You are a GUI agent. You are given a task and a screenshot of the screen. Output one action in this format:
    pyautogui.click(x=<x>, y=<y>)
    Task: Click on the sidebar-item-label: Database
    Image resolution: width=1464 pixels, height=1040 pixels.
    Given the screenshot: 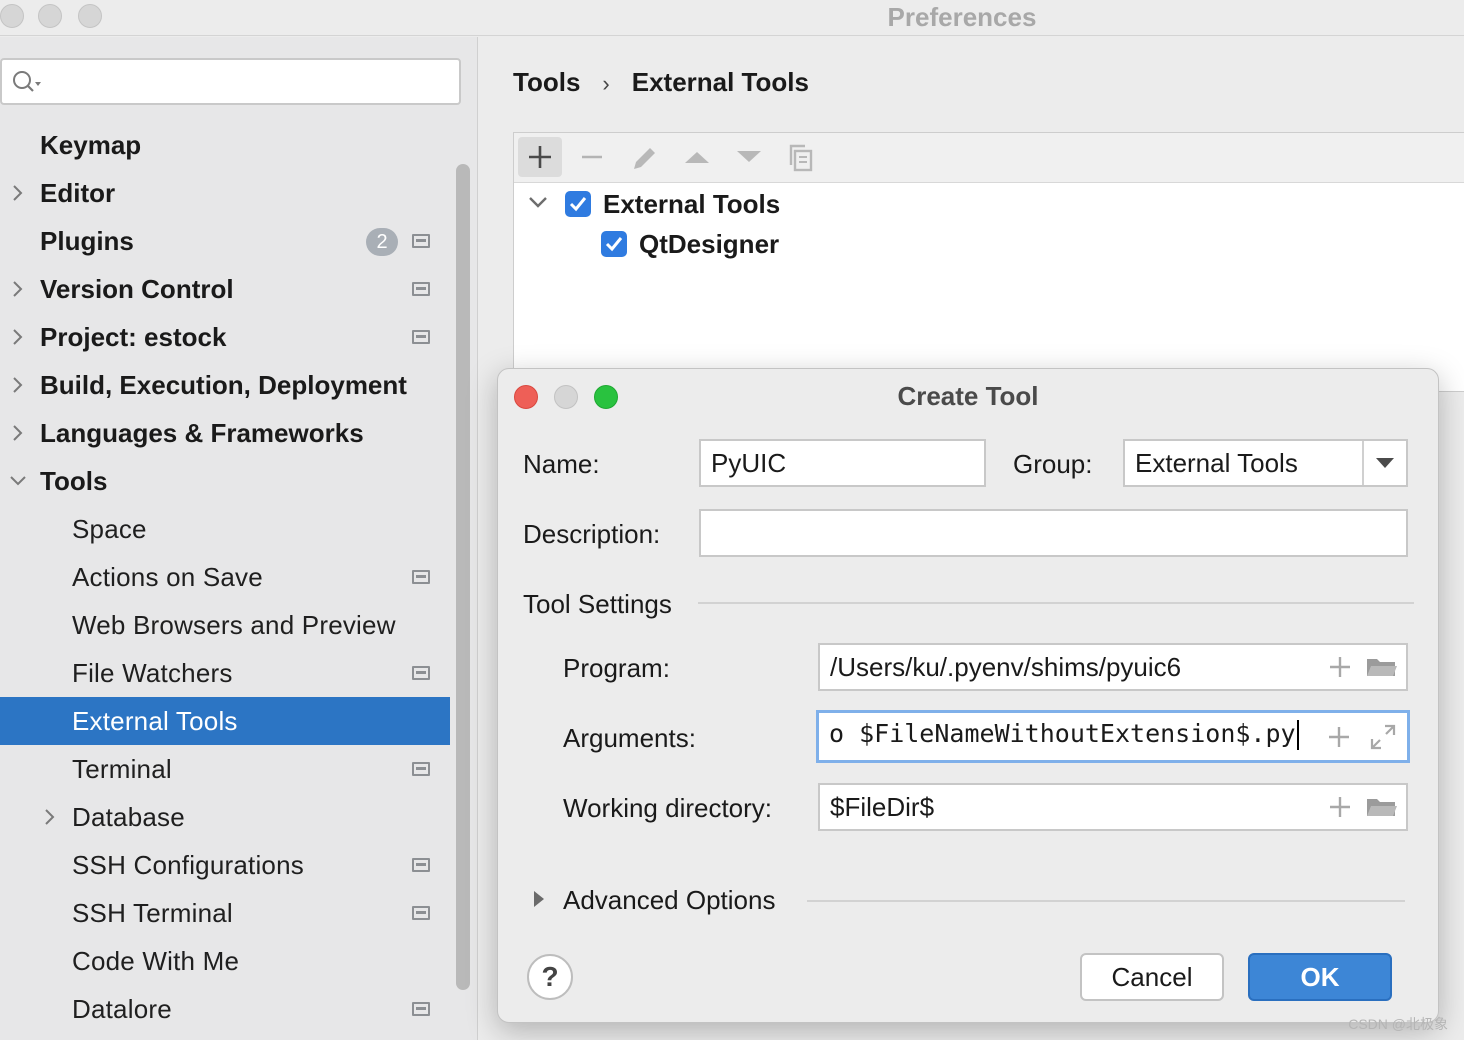 What is the action you would take?
    pyautogui.click(x=128, y=817)
    